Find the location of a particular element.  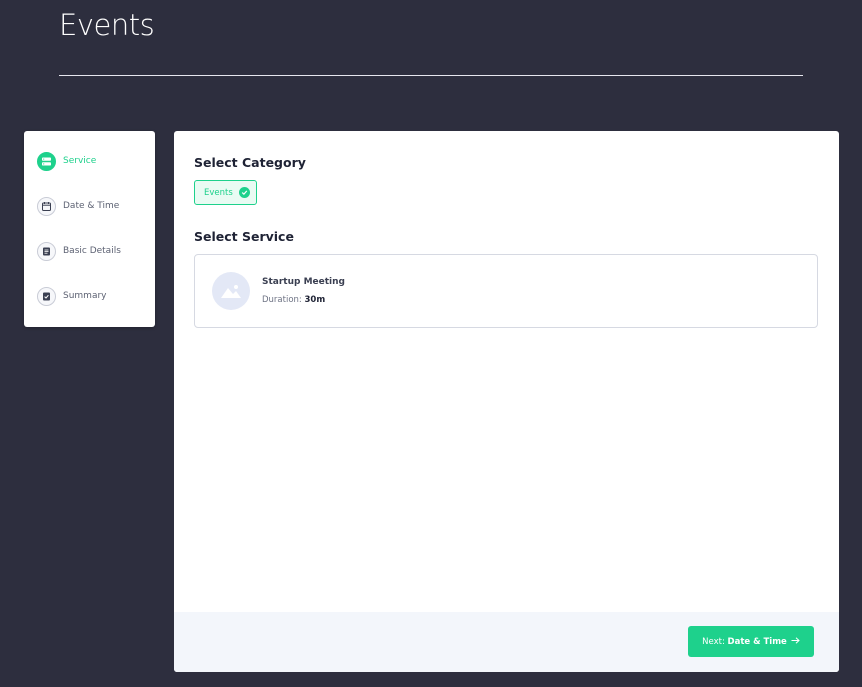

duration-label: Duration: is located at coordinates (282, 300).